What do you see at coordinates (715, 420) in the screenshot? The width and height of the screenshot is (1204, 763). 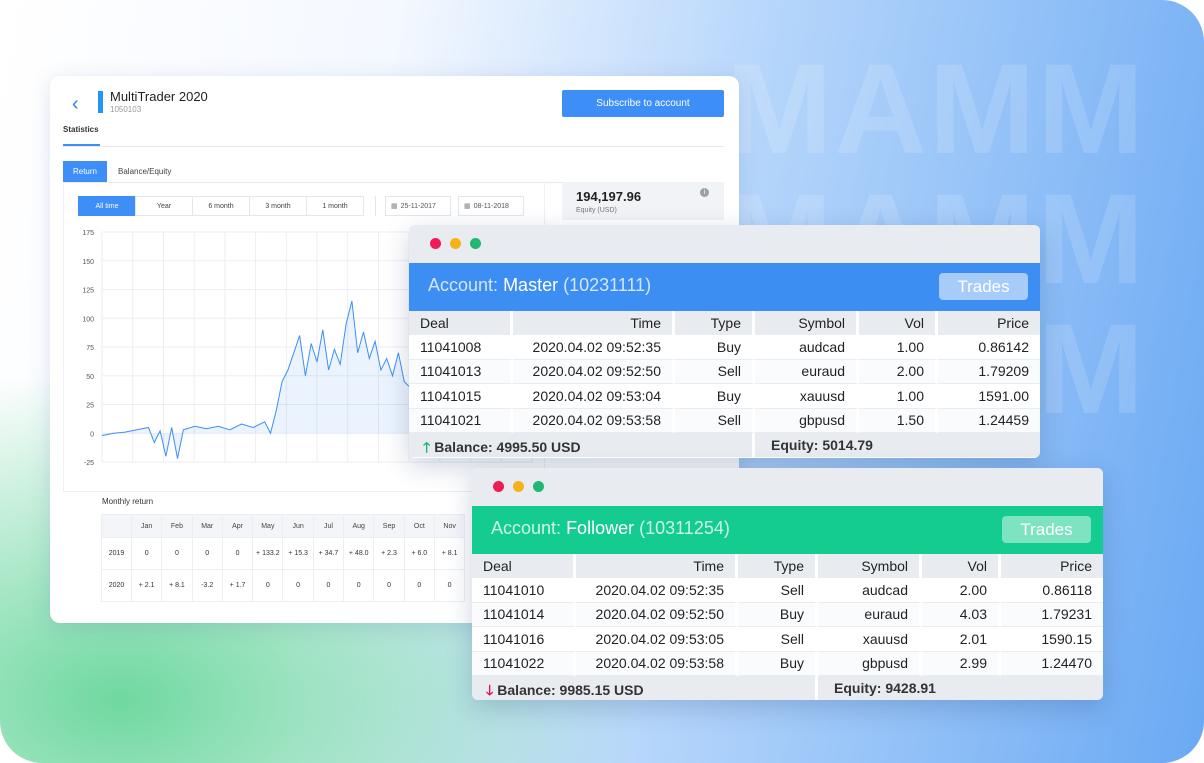 I see `type-cell: Sell` at bounding box center [715, 420].